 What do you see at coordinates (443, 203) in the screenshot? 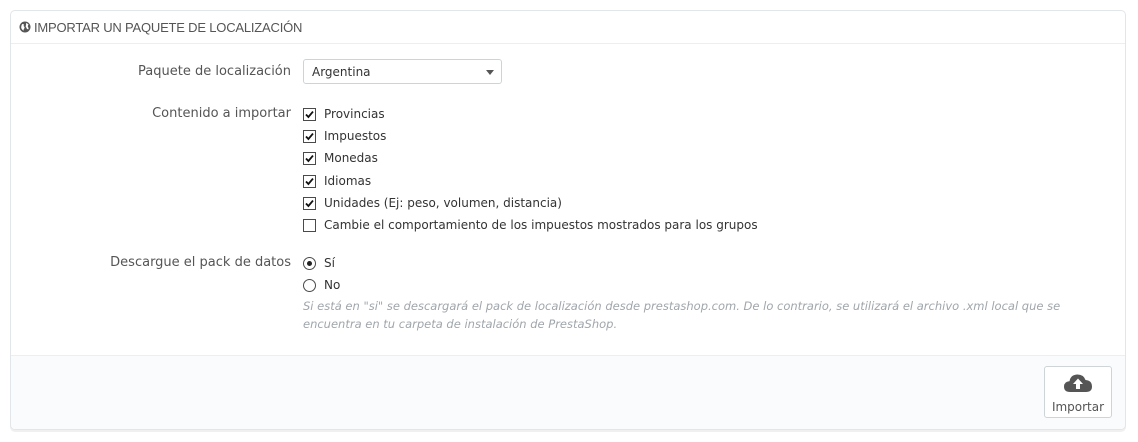
I see `checkbox-unidades-label: Unidades (Ej: peso, volumen, distancia)` at bounding box center [443, 203].